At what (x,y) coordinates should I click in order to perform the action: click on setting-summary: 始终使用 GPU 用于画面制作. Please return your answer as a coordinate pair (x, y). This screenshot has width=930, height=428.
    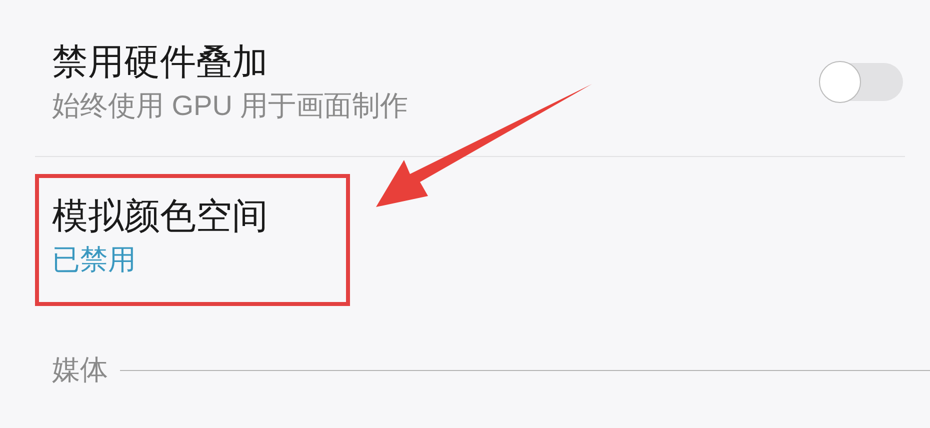
    Looking at the image, I should click on (230, 106).